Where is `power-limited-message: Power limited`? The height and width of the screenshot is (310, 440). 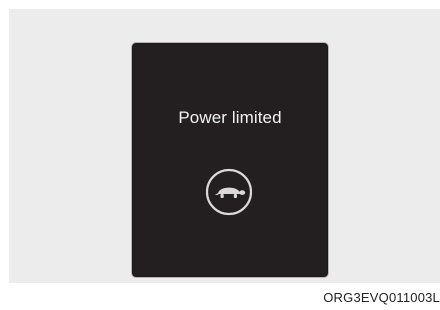 power-limited-message: Power limited is located at coordinates (230, 117).